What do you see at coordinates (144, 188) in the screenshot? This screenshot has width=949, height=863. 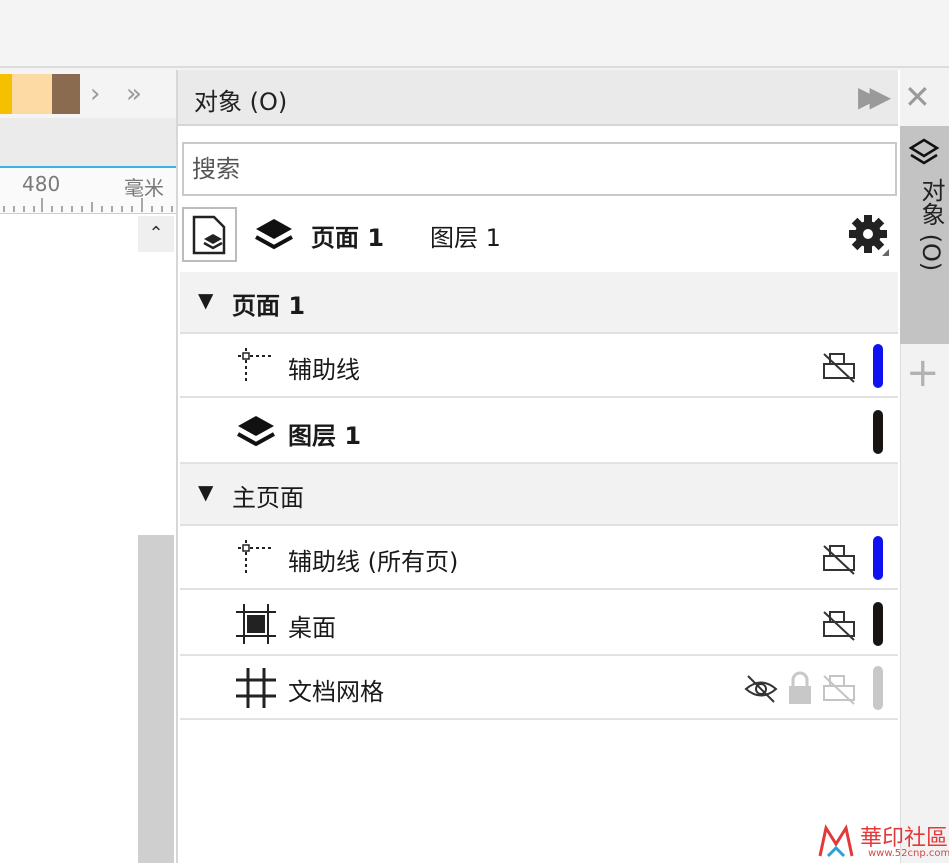 I see `ruler-unit: 毫米` at bounding box center [144, 188].